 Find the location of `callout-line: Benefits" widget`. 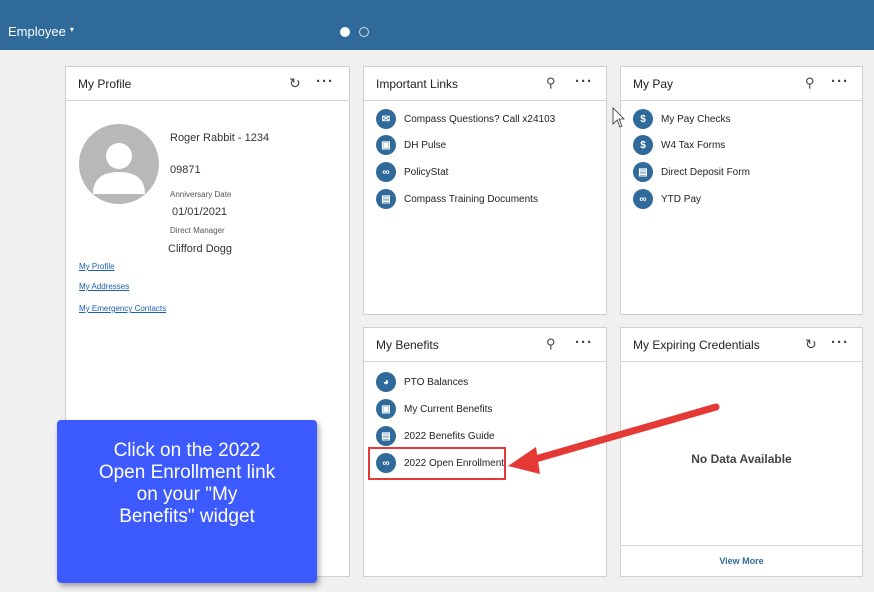

callout-line: Benefits" widget is located at coordinates (187, 516).